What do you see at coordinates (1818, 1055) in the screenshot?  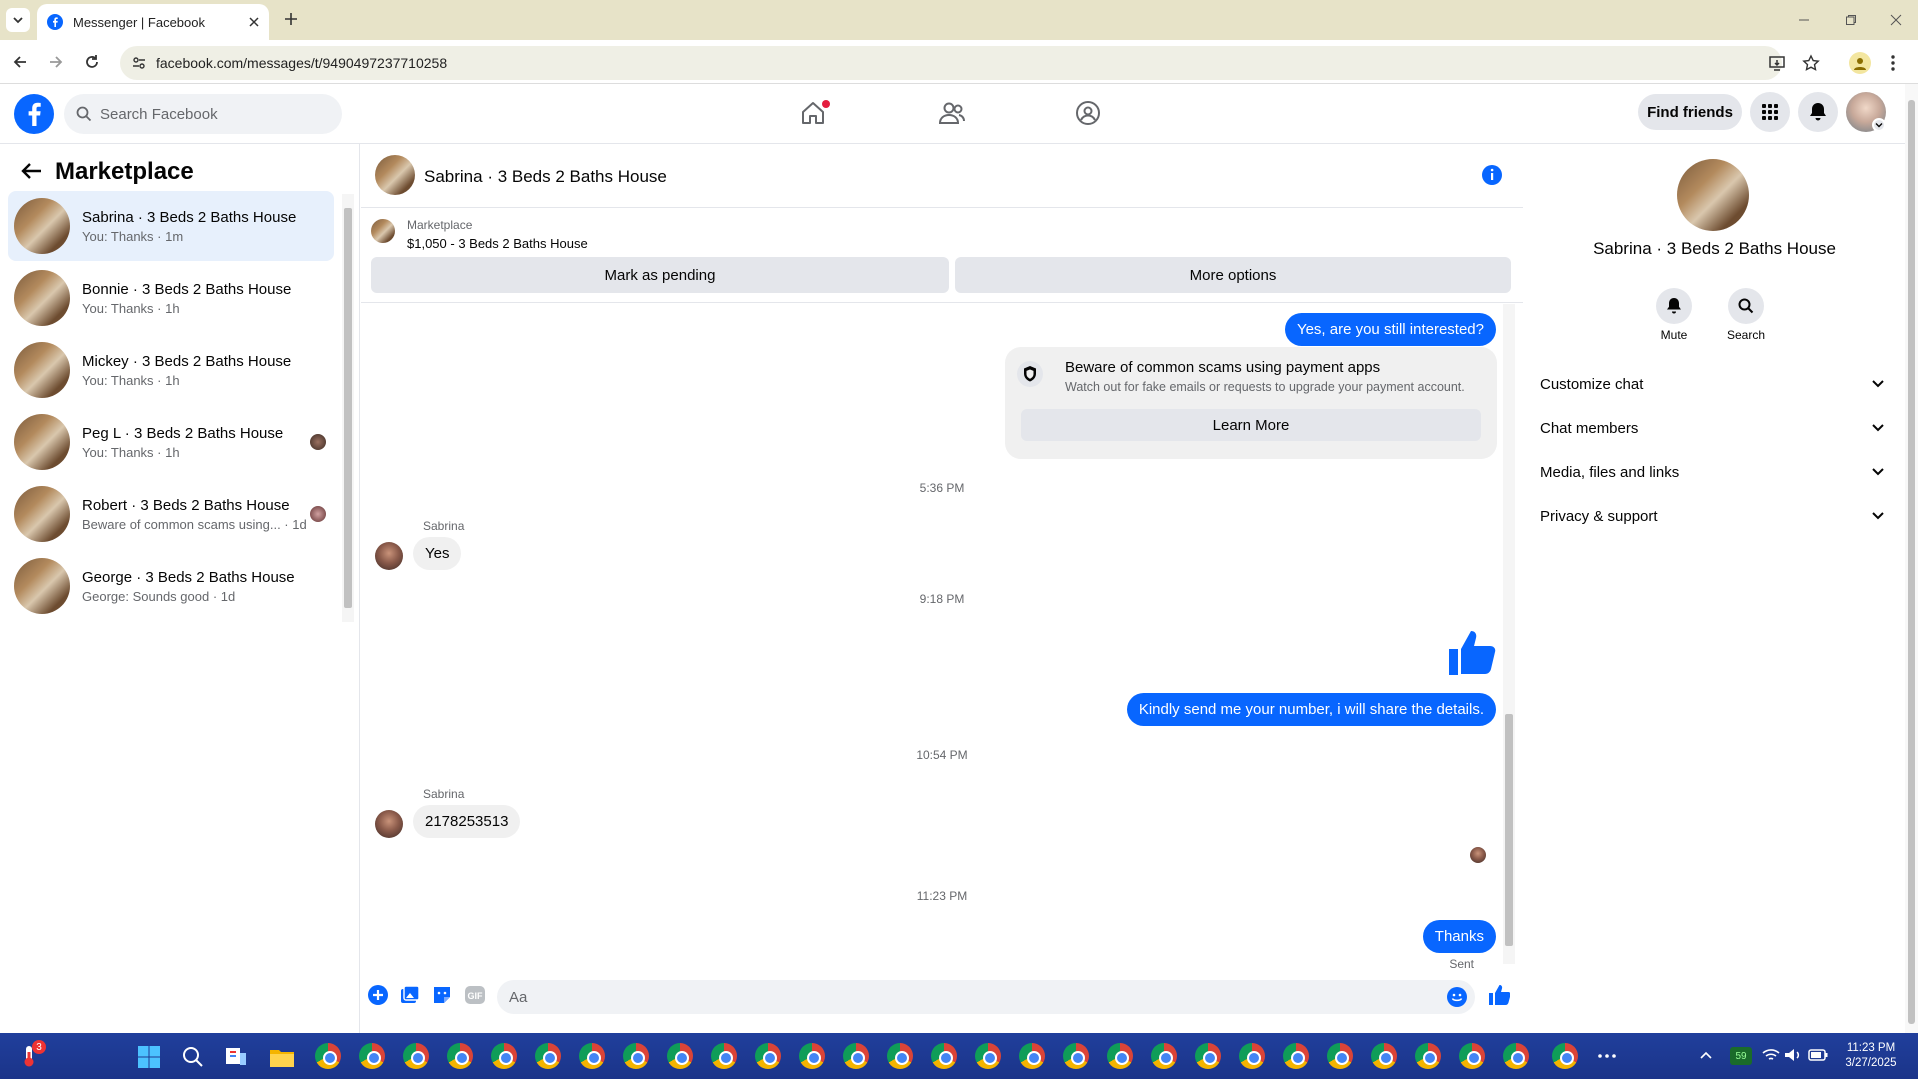 I see `battery-icon` at bounding box center [1818, 1055].